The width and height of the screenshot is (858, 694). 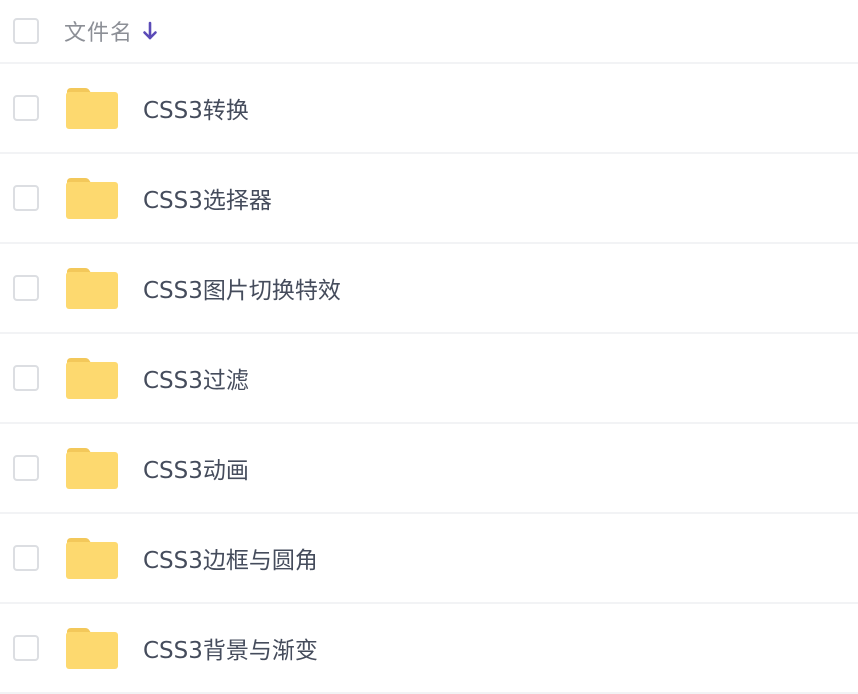 What do you see at coordinates (150, 31) in the screenshot?
I see `arrow-down-icon` at bounding box center [150, 31].